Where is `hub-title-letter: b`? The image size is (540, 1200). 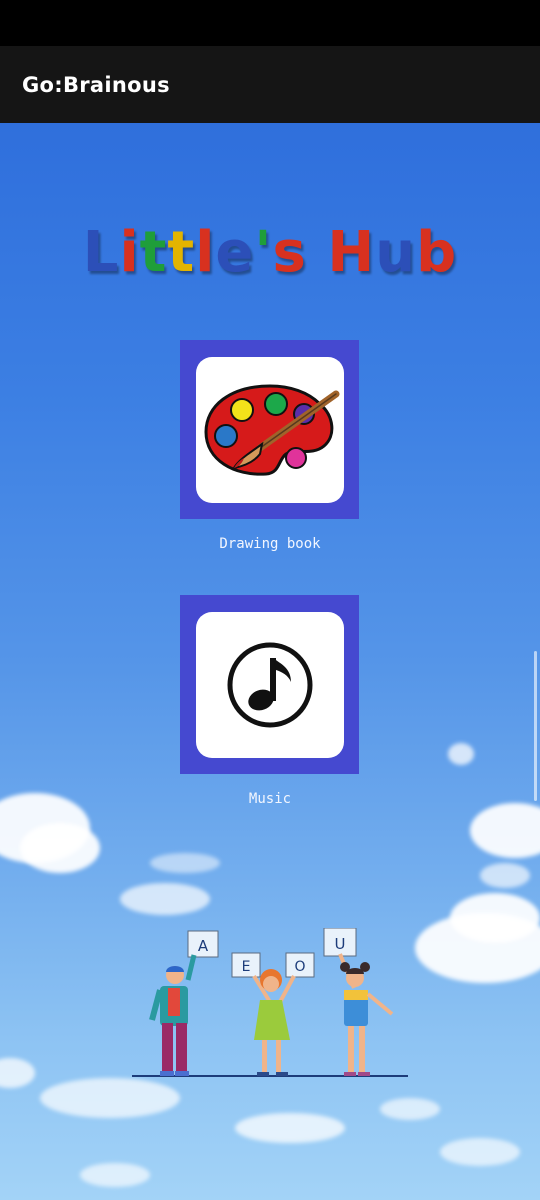
hub-title-letter: b is located at coordinates (437, 252).